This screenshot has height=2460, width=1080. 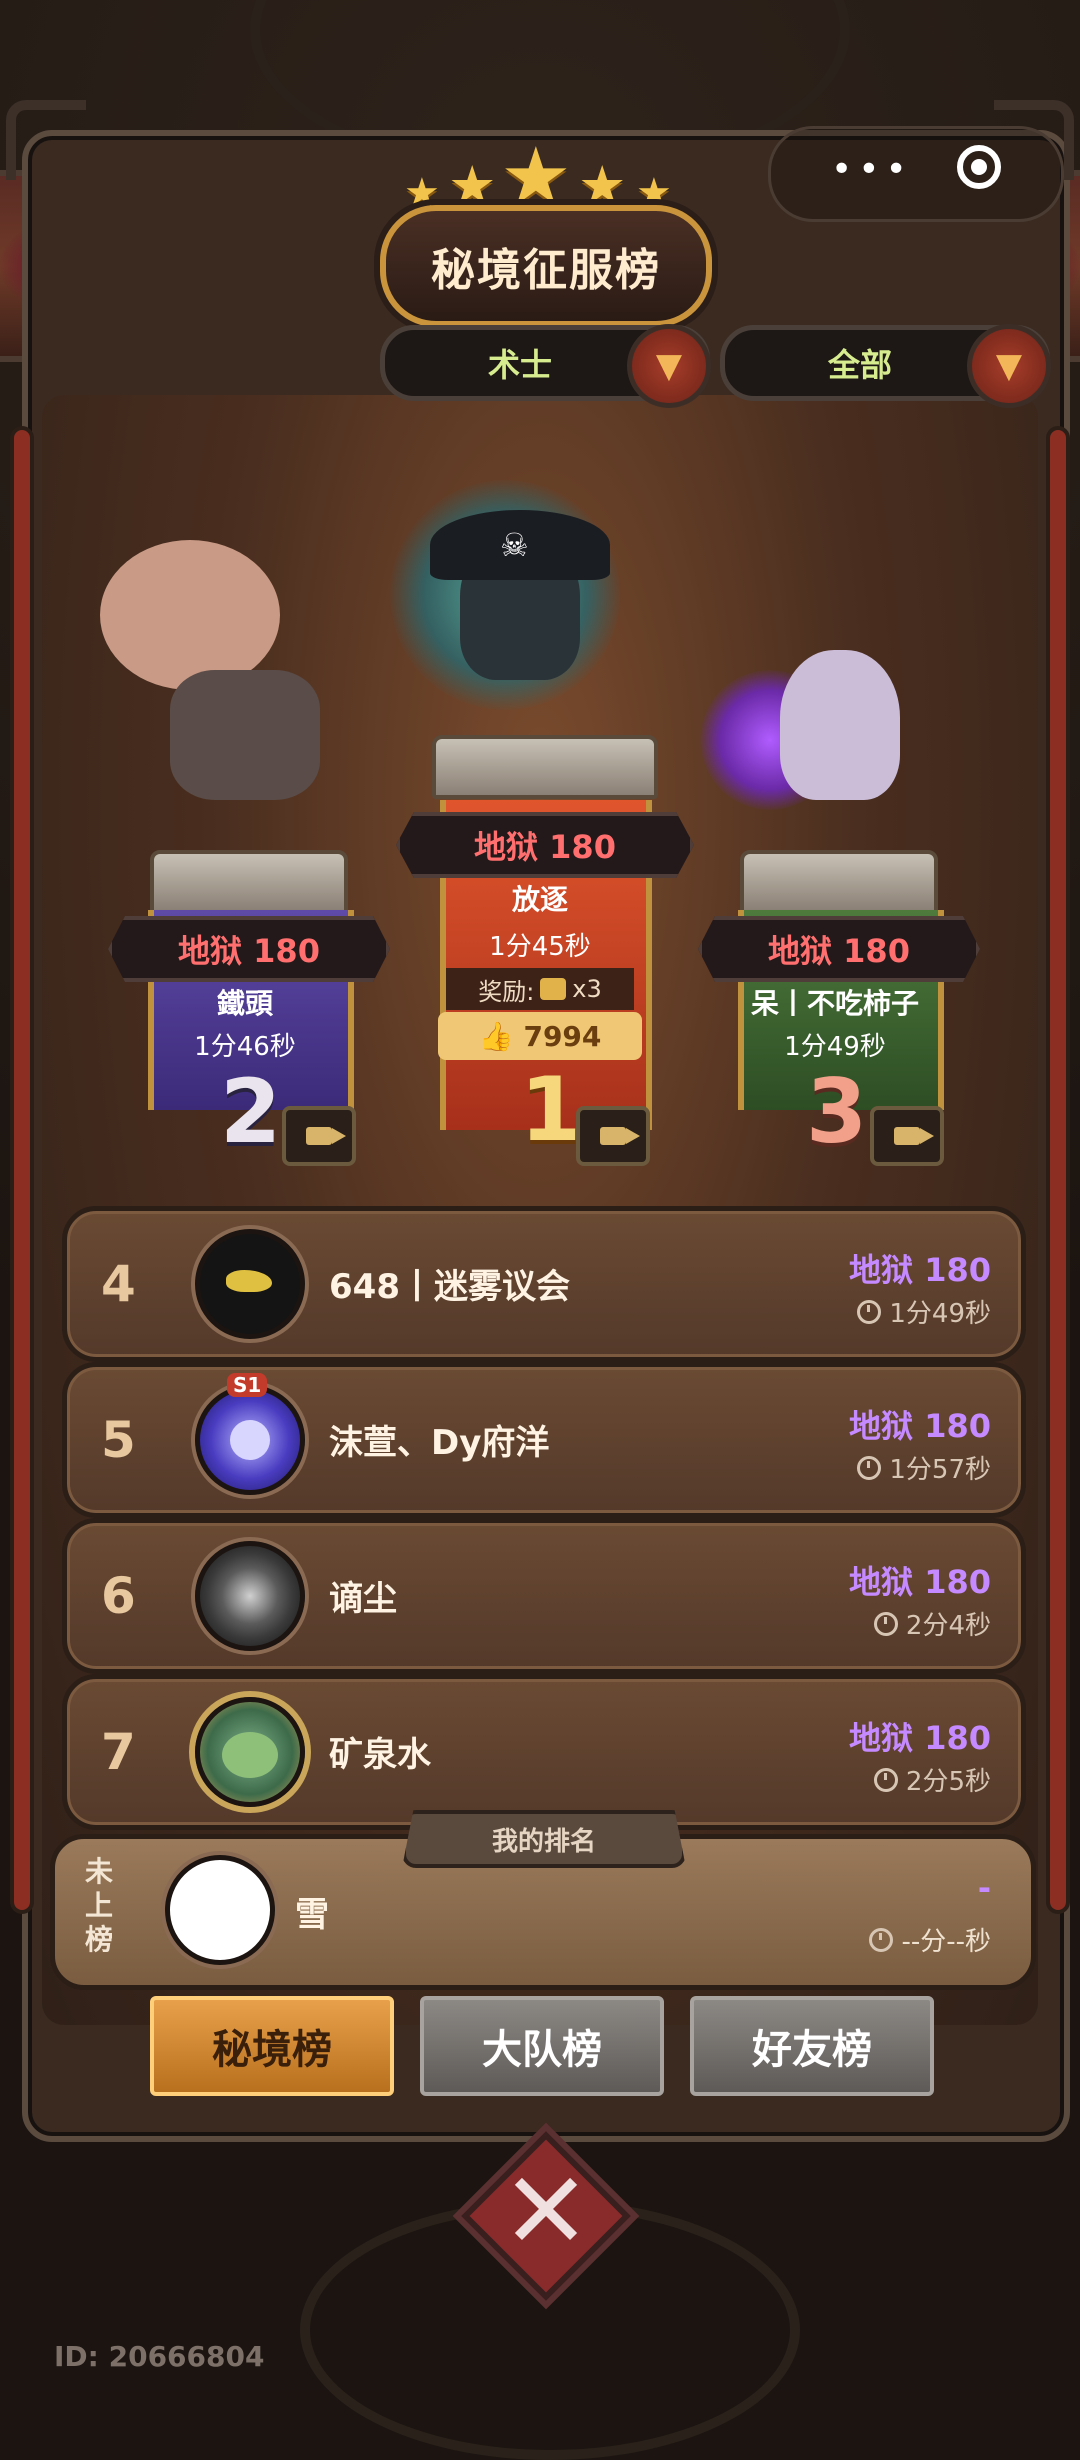 I want to click on season-badge: S1, so click(x=247, y=1385).